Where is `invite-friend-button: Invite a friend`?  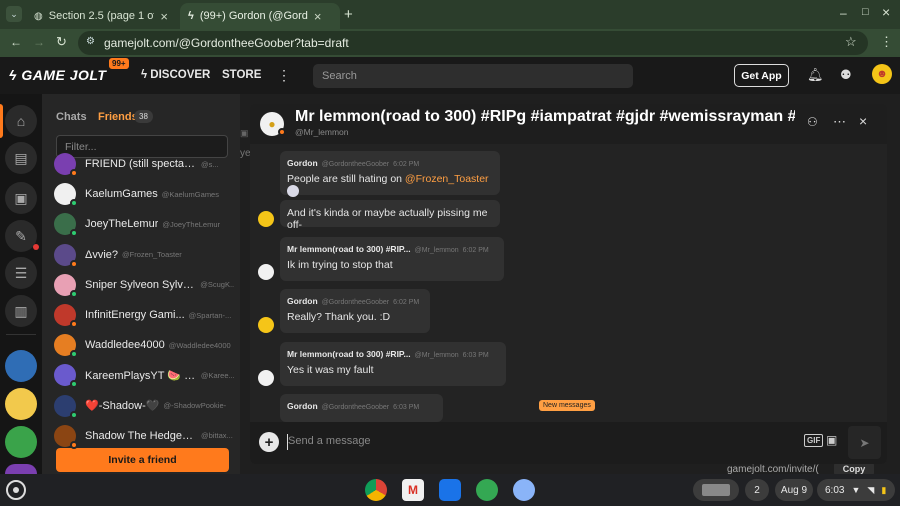 invite-friend-button: Invite a friend is located at coordinates (142, 460).